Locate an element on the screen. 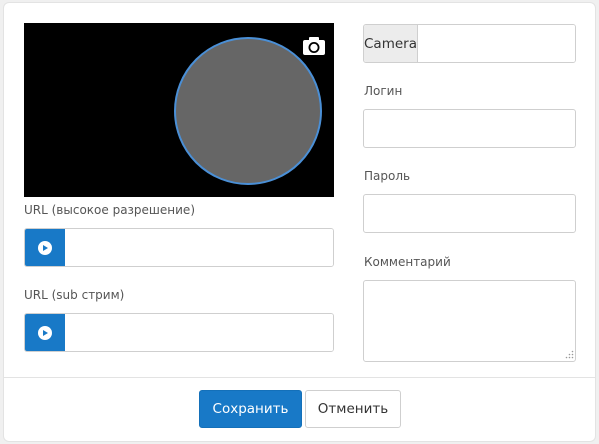 This screenshot has width=599, height=444. url-high-field is located at coordinates (179, 247).